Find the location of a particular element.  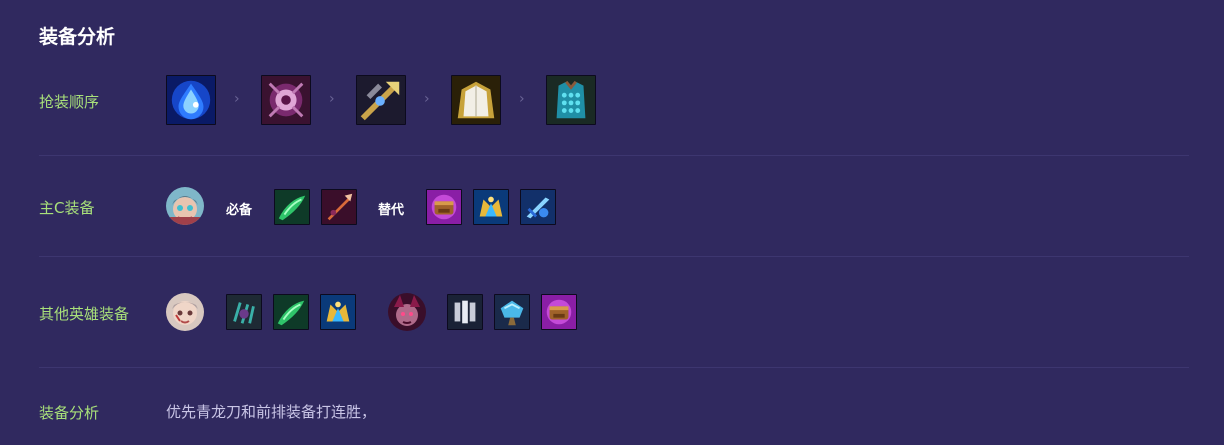

crystal-hammer-icon is located at coordinates (512, 312).